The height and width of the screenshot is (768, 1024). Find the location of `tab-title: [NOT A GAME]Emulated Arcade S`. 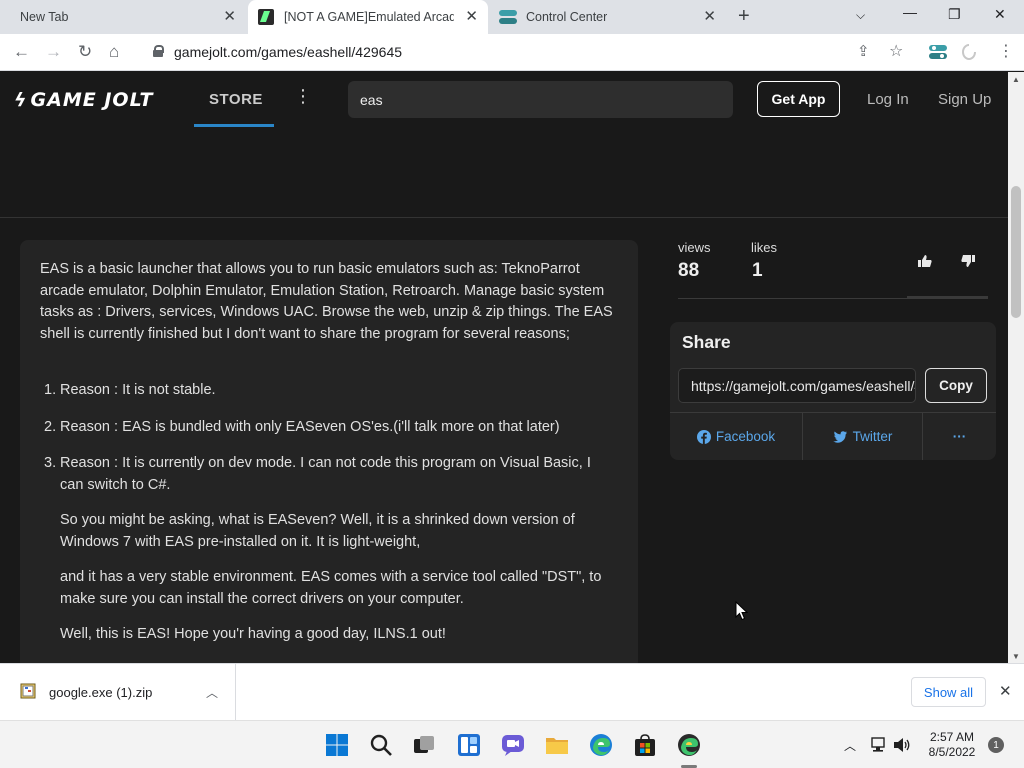

tab-title: [NOT A GAME]Emulated Arcade S is located at coordinates (369, 17).